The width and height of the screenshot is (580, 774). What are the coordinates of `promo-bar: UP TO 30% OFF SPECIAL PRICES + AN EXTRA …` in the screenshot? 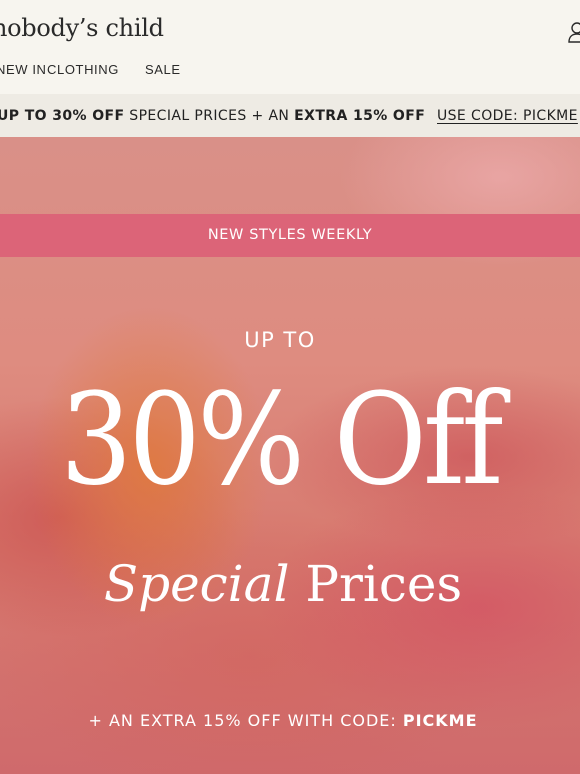 It's located at (290, 115).